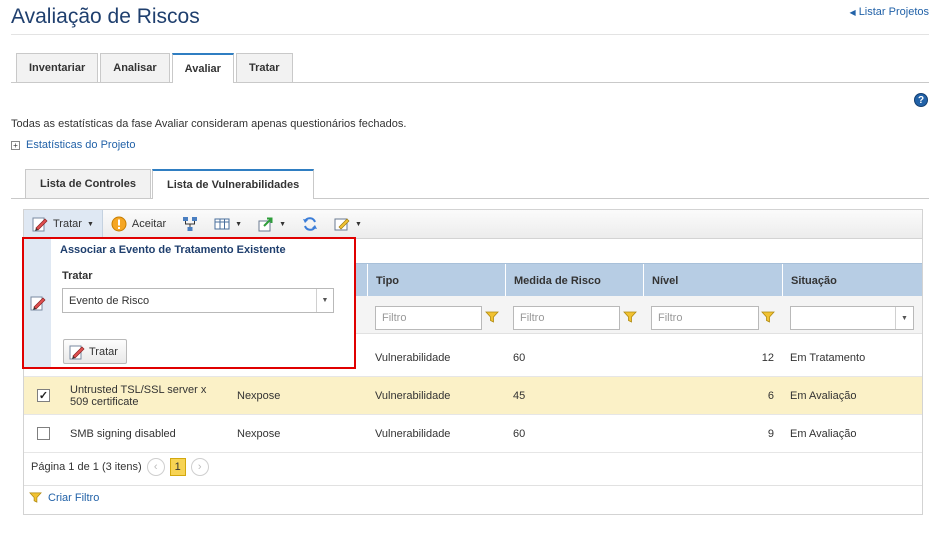 This screenshot has height=540, width=939. What do you see at coordinates (852, 318) in the screenshot?
I see `filter-select-situacao: ▼` at bounding box center [852, 318].